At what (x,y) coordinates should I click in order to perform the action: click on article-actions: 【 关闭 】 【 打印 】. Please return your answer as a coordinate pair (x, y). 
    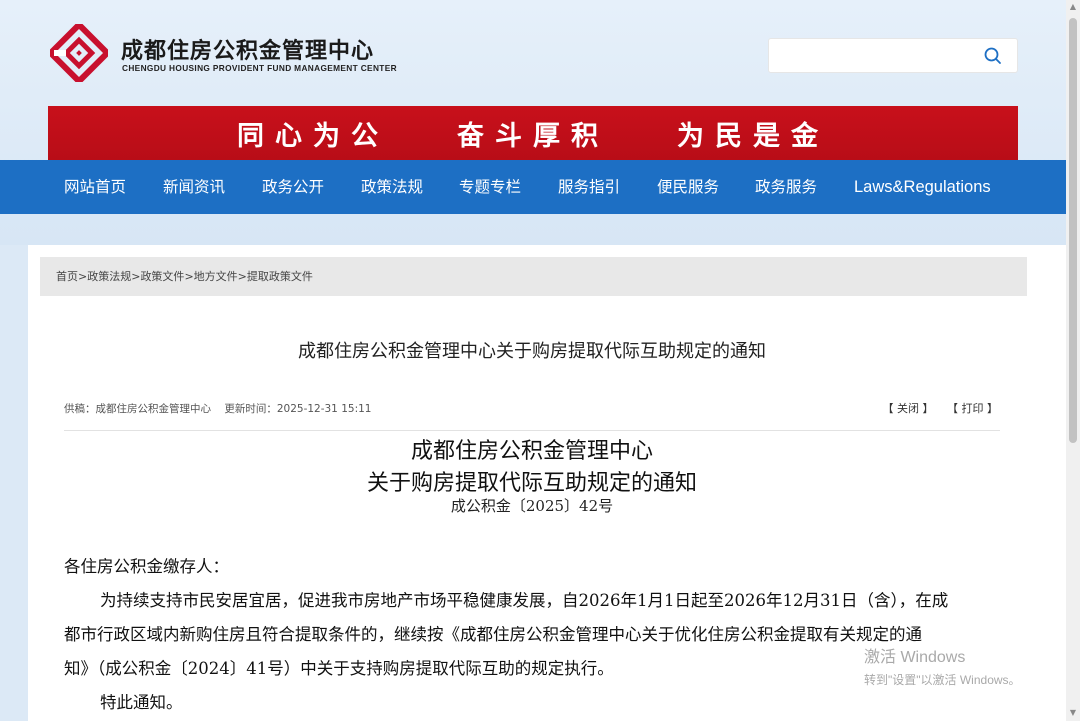
    Looking at the image, I should click on (936, 408).